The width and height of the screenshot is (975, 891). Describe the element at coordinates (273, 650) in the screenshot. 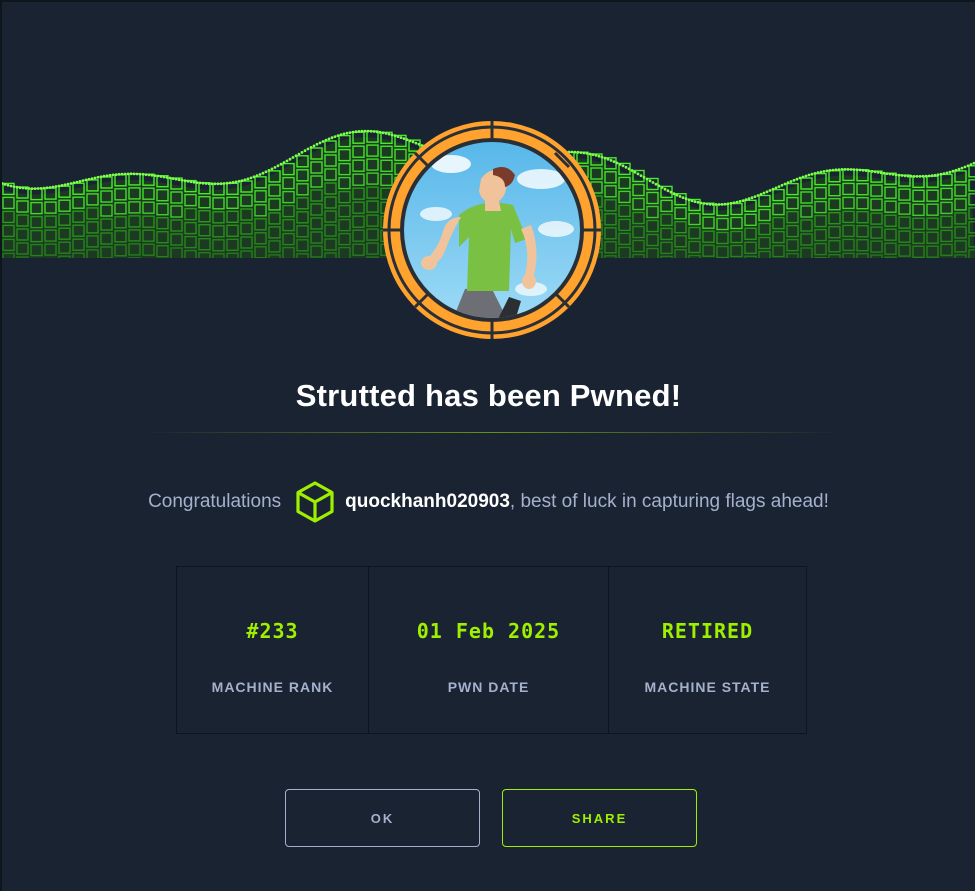

I see `stat-machine-rank: #233 MACHINE RANK` at that location.